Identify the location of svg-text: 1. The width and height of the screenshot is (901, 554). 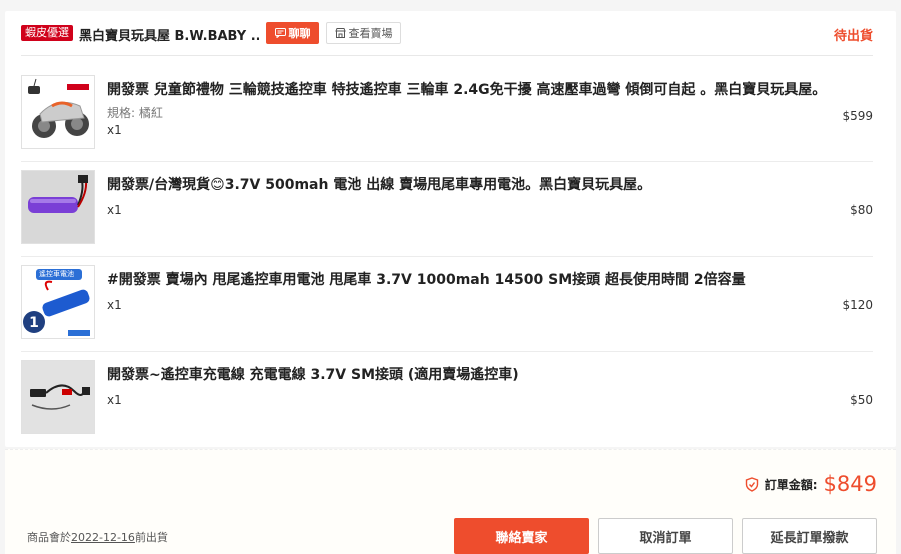
(34, 323).